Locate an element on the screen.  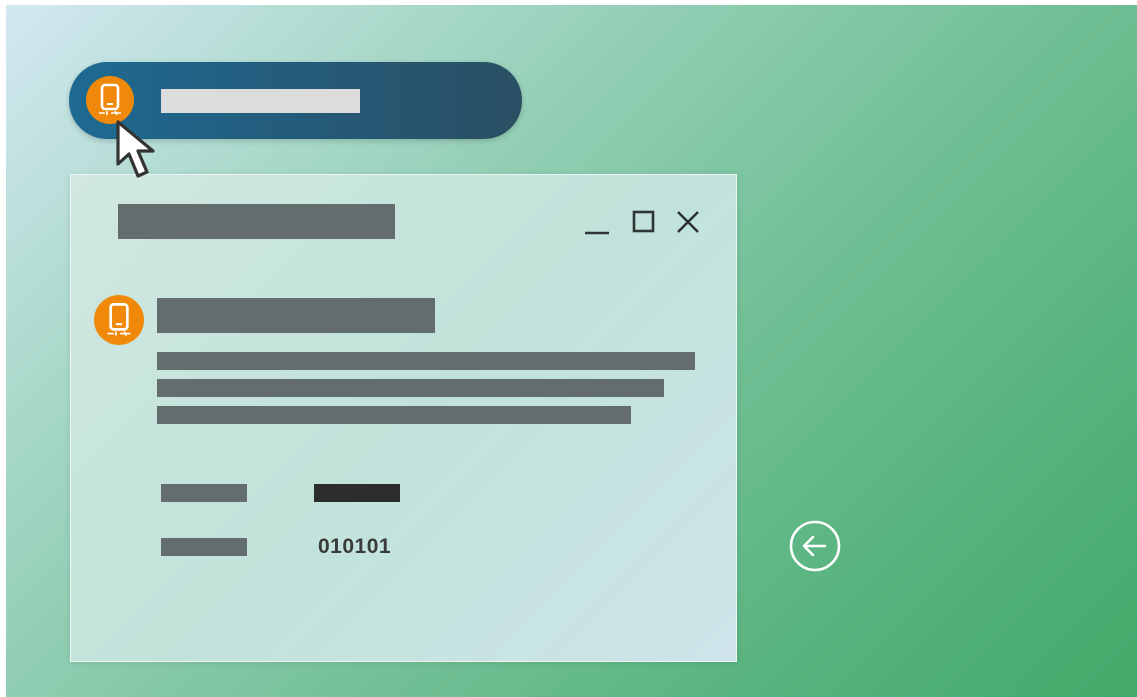
close-button is located at coordinates (689, 223).